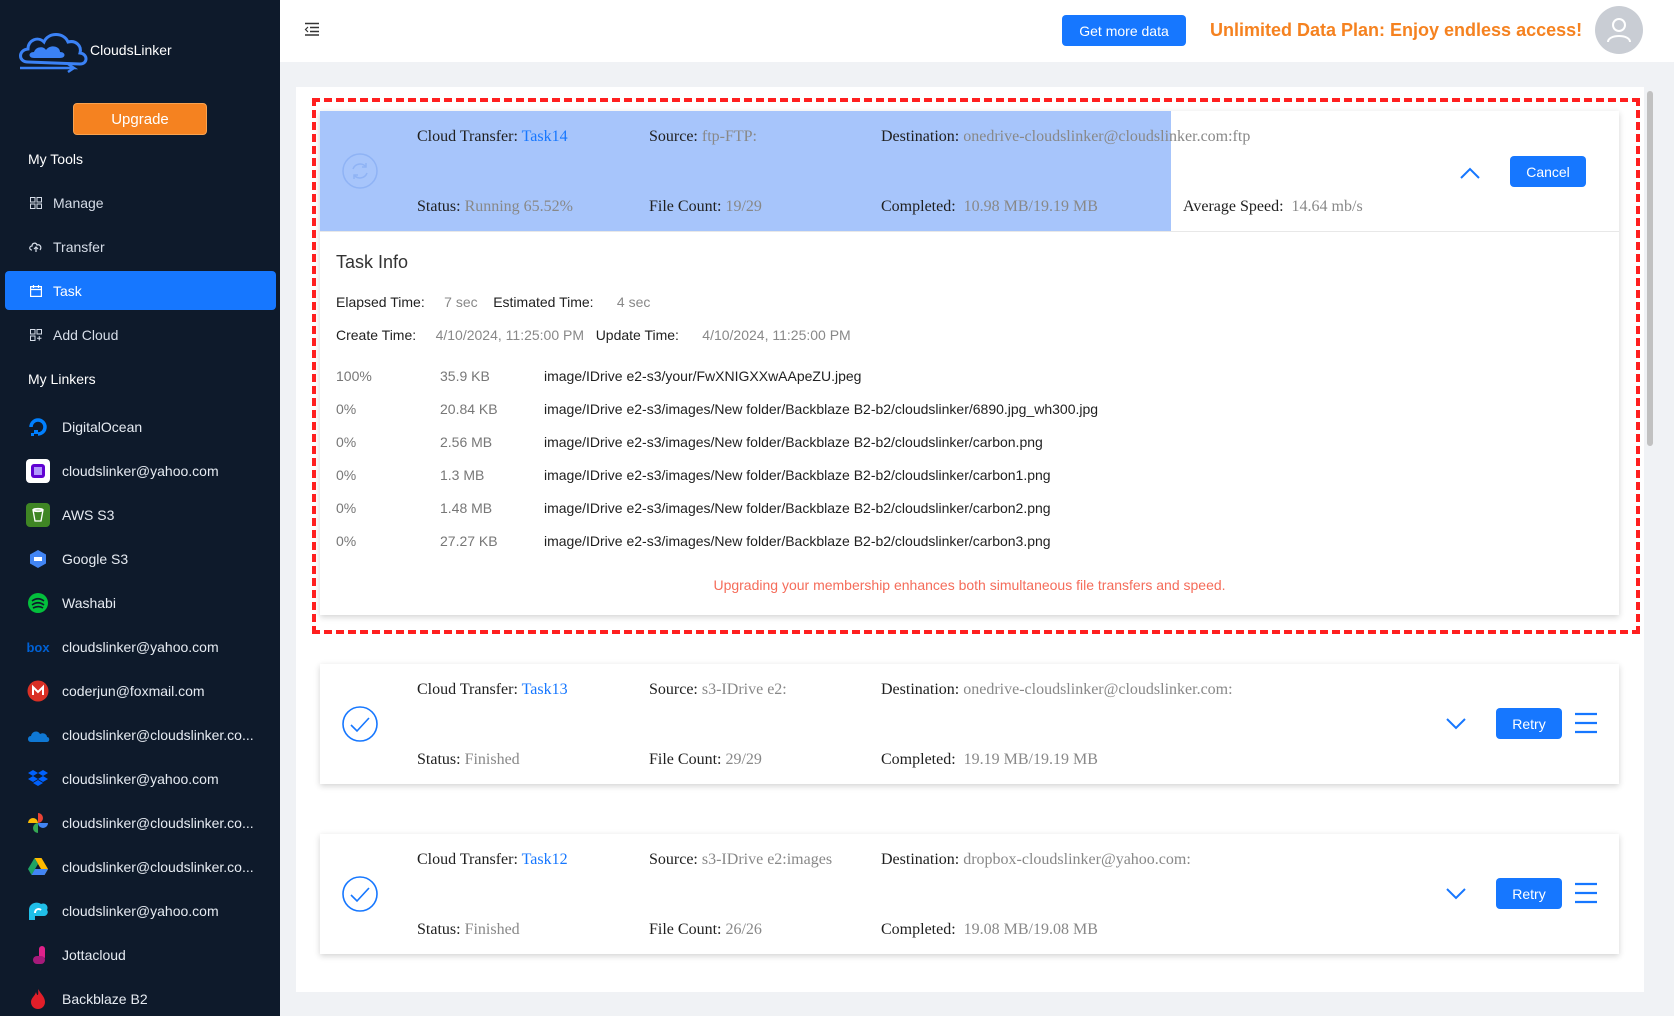  I want to click on completed-value: 19.08 MB/19.08 MB, so click(1030, 929).